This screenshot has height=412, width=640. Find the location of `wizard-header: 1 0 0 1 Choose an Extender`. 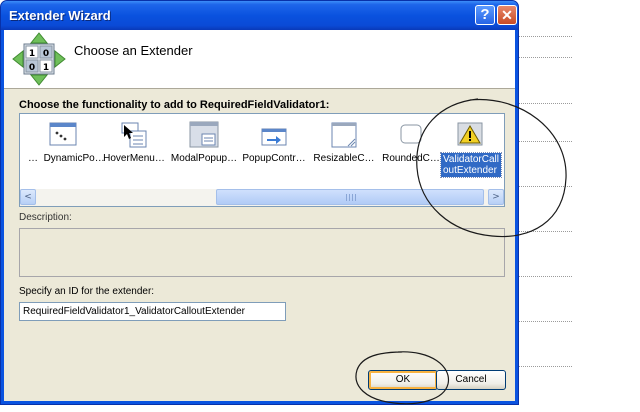

wizard-header: 1 0 0 1 Choose an Extender is located at coordinates (259, 59).